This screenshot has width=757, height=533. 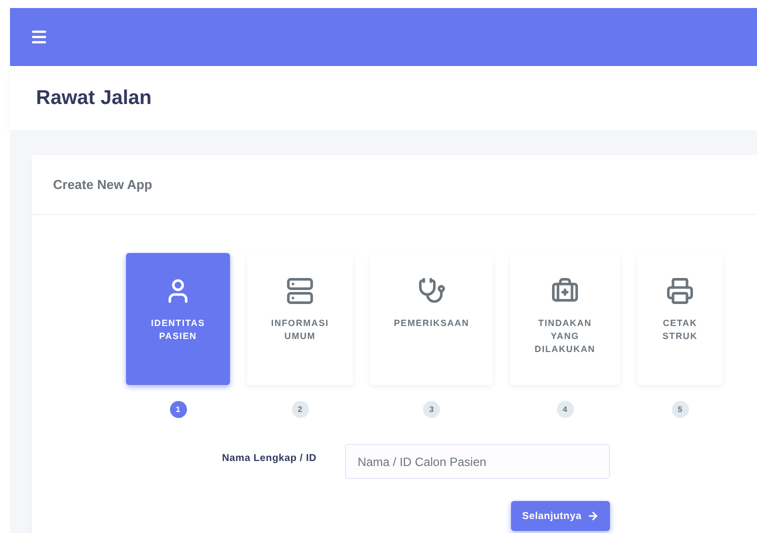 I want to click on arrow-icon, so click(x=592, y=516).